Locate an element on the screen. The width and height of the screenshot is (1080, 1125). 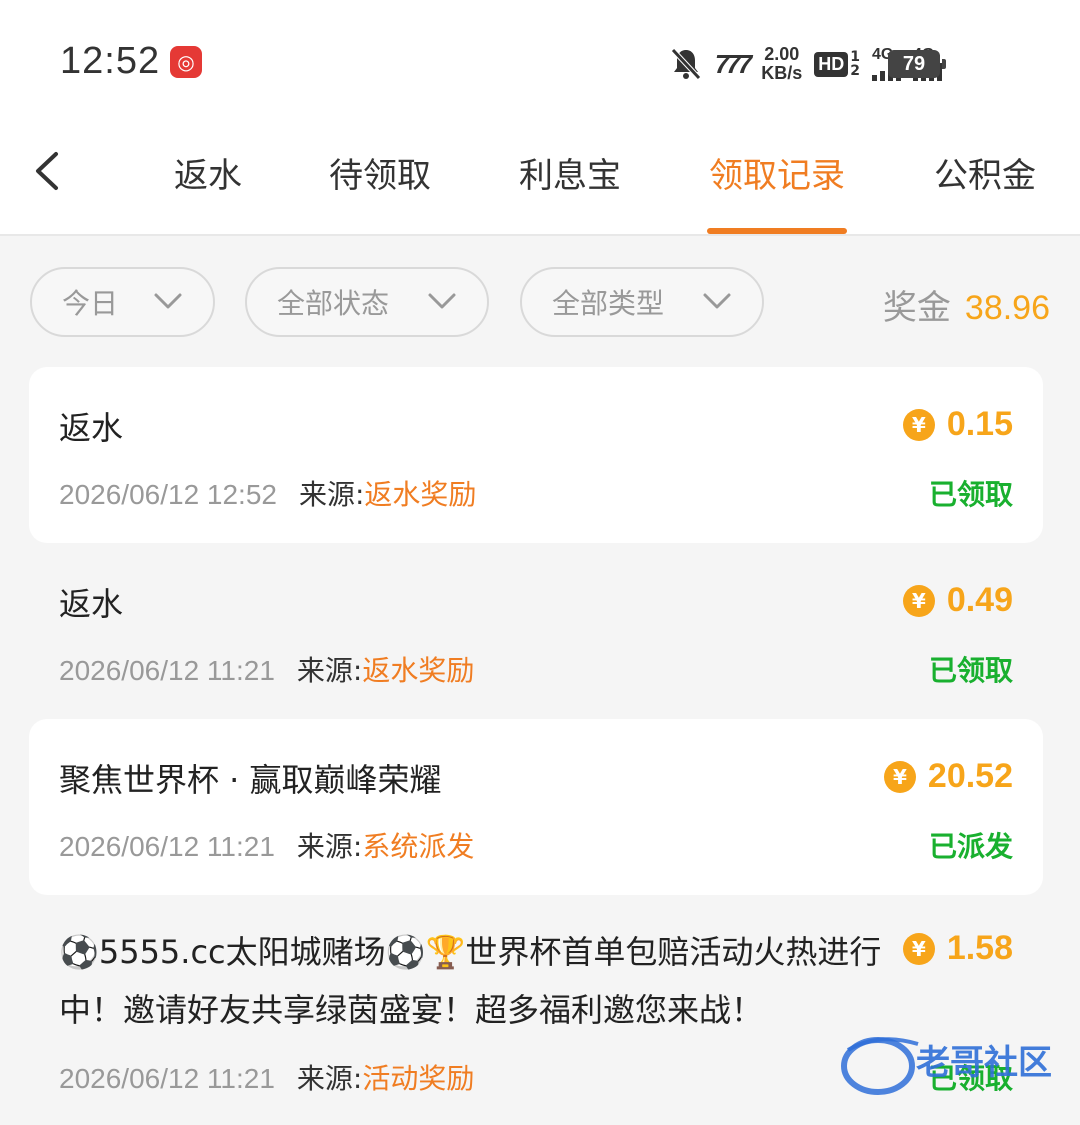
chevron-left-icon is located at coordinates (48, 171).